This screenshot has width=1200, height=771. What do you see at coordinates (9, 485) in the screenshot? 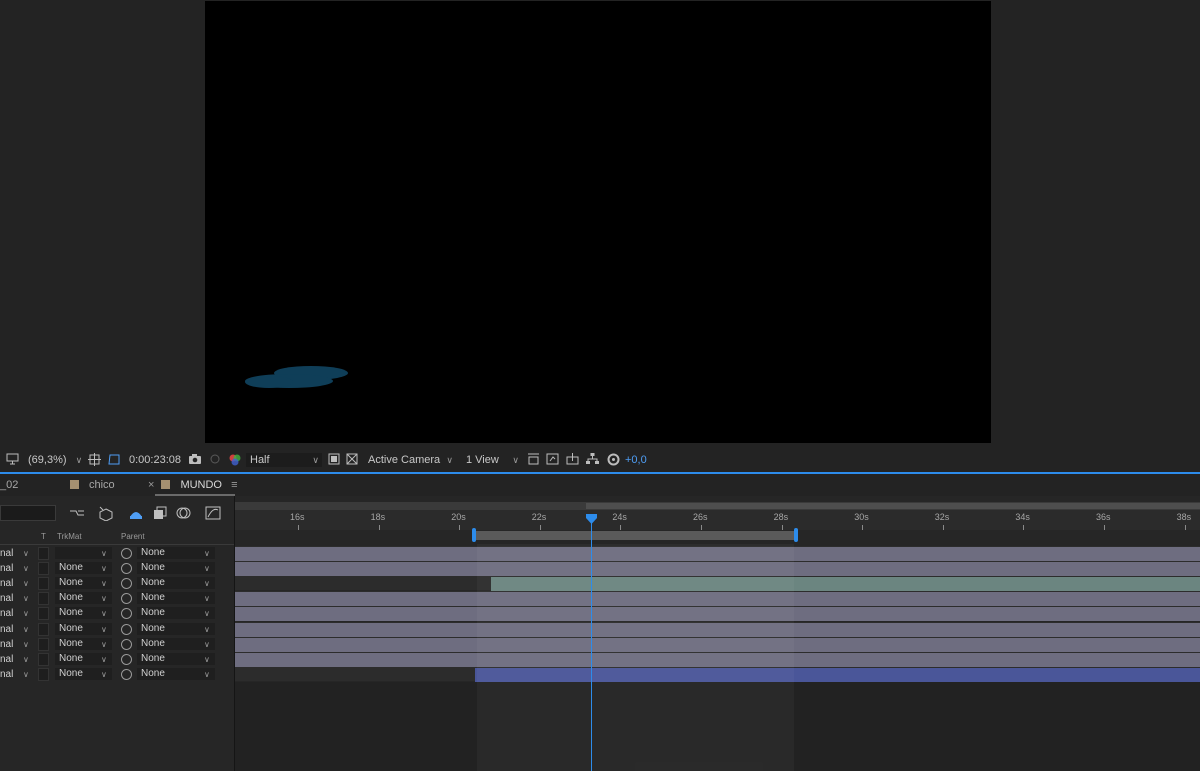
I see `tab-02: _02` at bounding box center [9, 485].